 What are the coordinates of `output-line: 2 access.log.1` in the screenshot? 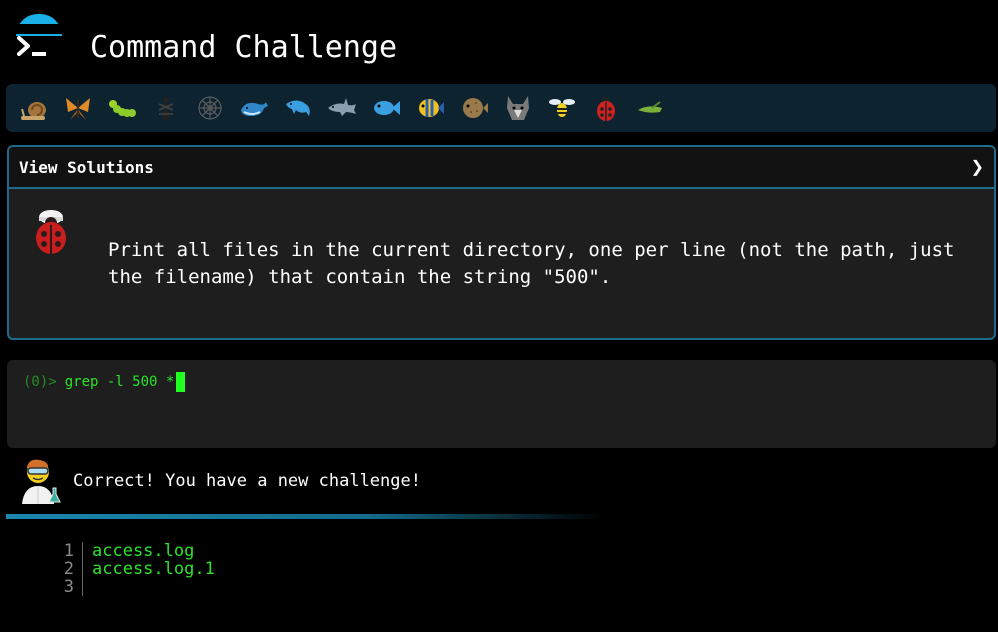 It's located at (133, 569).